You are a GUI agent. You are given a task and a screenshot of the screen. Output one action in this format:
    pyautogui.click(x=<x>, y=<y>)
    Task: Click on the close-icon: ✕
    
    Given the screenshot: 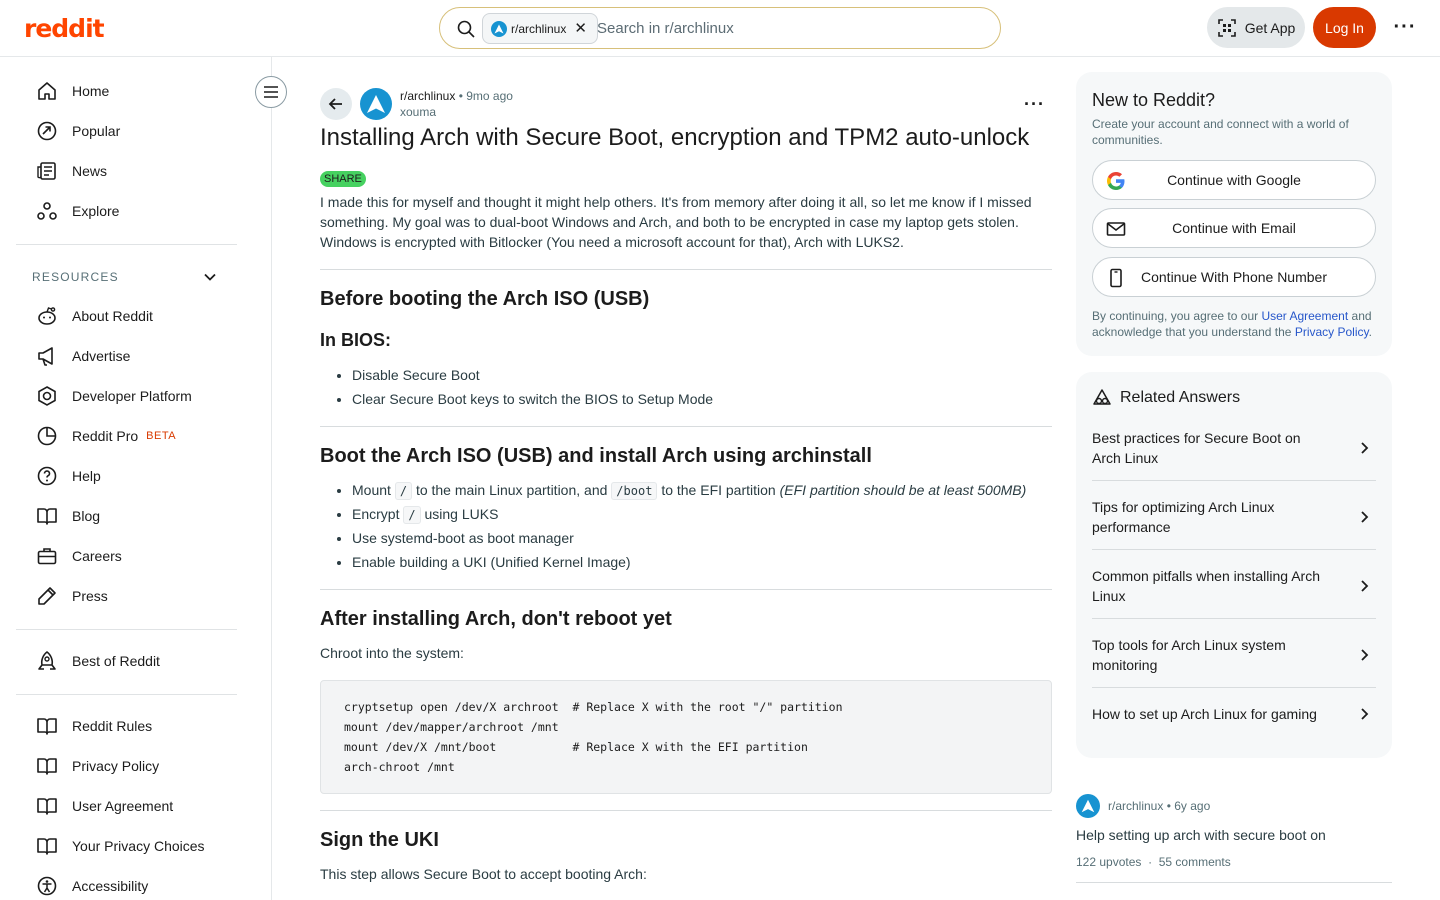 What is the action you would take?
    pyautogui.click(x=580, y=28)
    